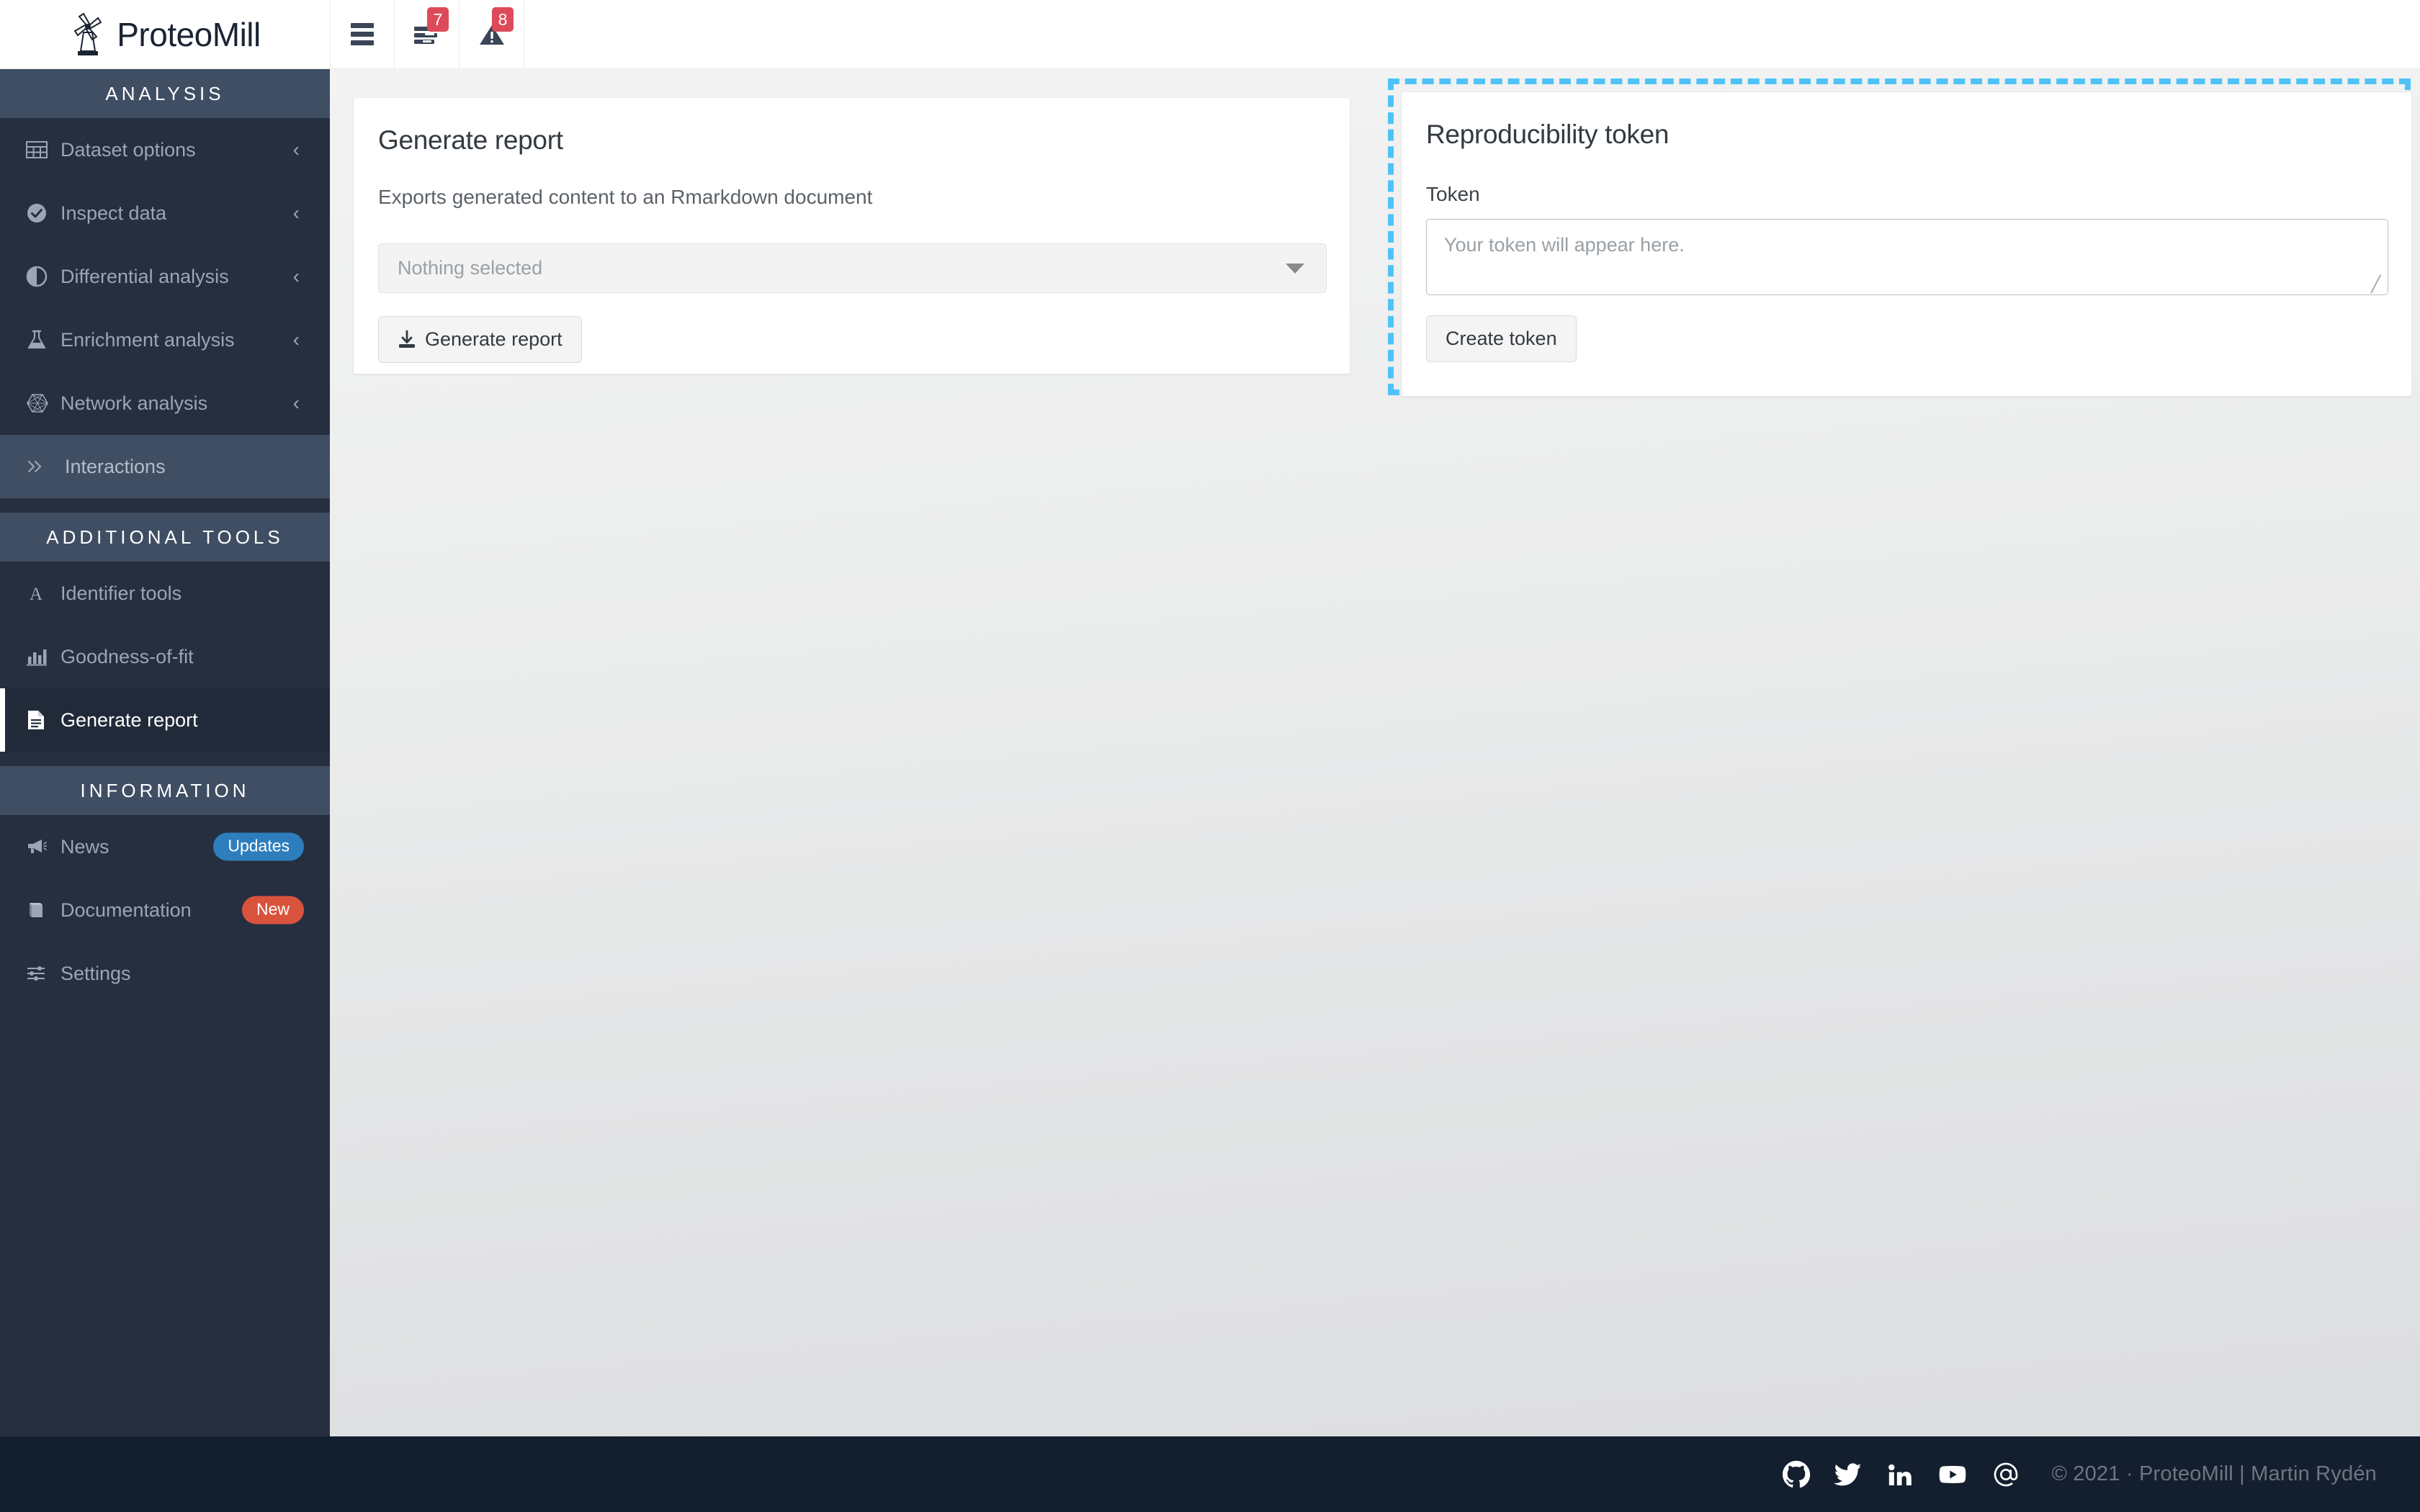 This screenshot has width=2420, height=1512. I want to click on network-hexagon-icon, so click(42, 403).